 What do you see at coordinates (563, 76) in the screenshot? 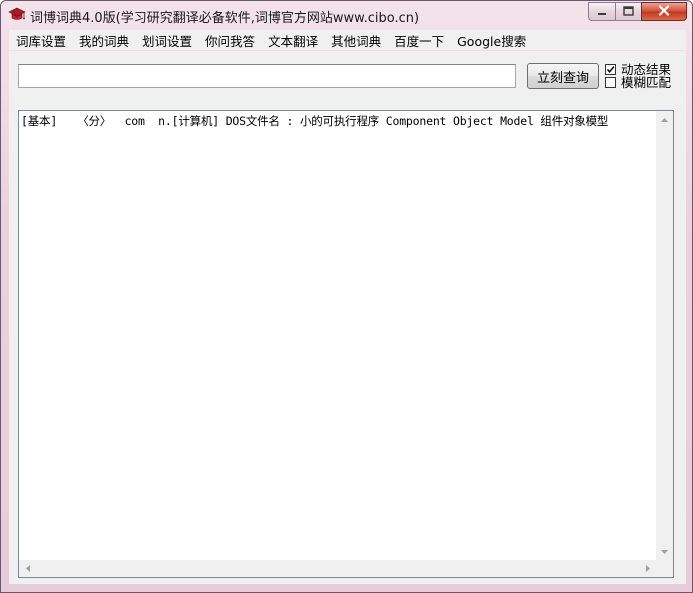
I see `query-button: 立刻查询` at bounding box center [563, 76].